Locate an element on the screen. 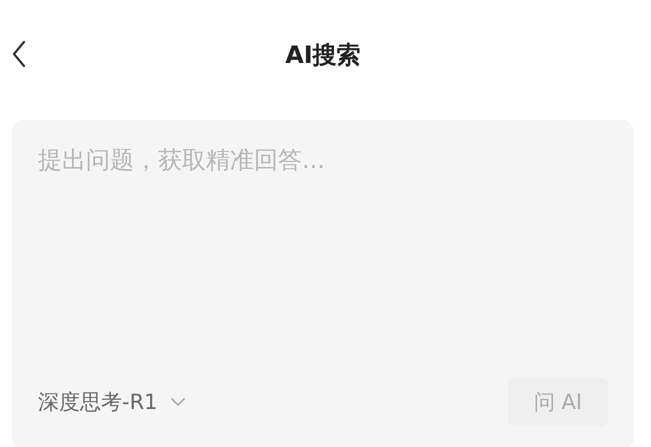  back-icon is located at coordinates (19, 54).